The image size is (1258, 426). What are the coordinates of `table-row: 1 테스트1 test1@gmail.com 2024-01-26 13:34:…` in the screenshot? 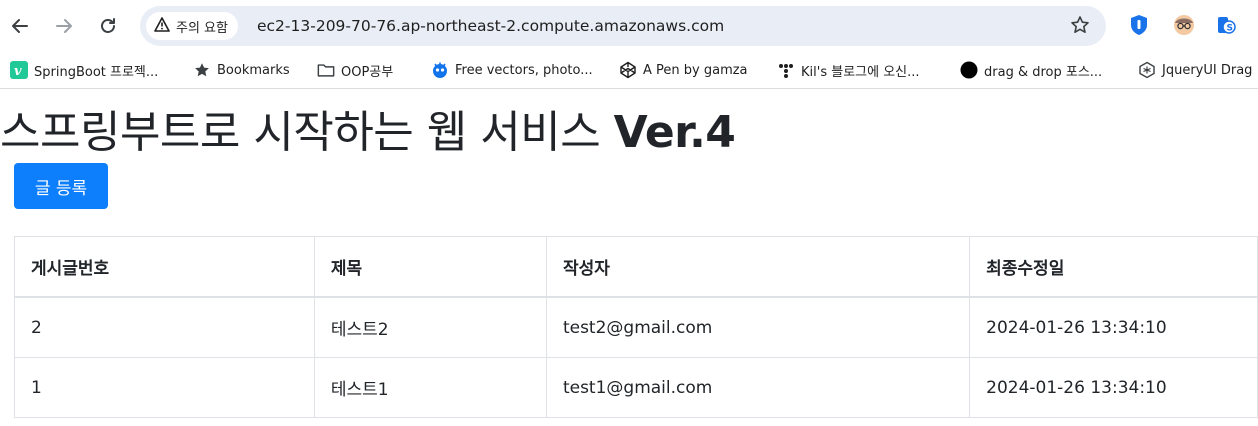 It's located at (636, 387).